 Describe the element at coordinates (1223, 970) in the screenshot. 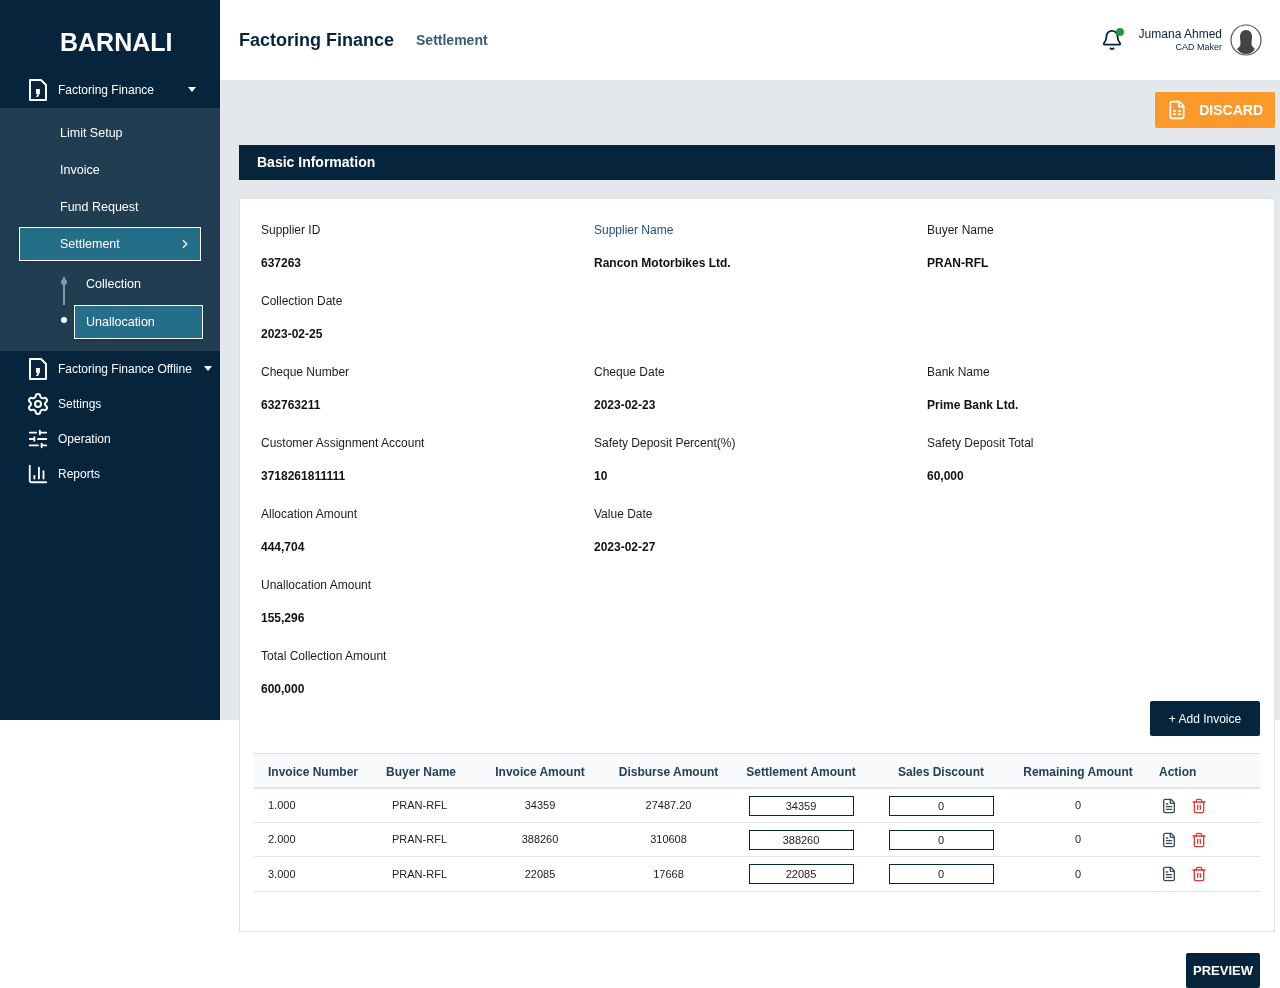

I see `preview-button: PREVIEW` at that location.